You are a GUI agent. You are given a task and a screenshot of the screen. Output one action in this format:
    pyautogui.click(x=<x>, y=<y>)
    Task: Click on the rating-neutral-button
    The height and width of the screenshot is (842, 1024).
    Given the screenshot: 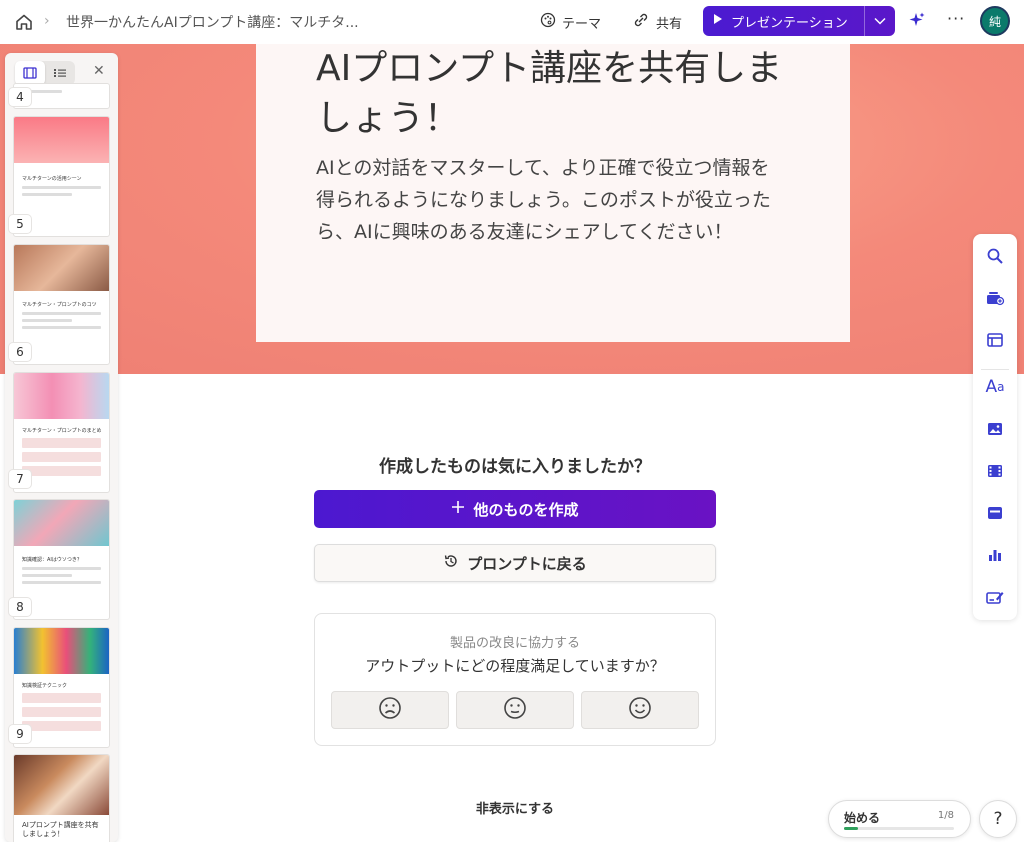 What is the action you would take?
    pyautogui.click(x=515, y=710)
    